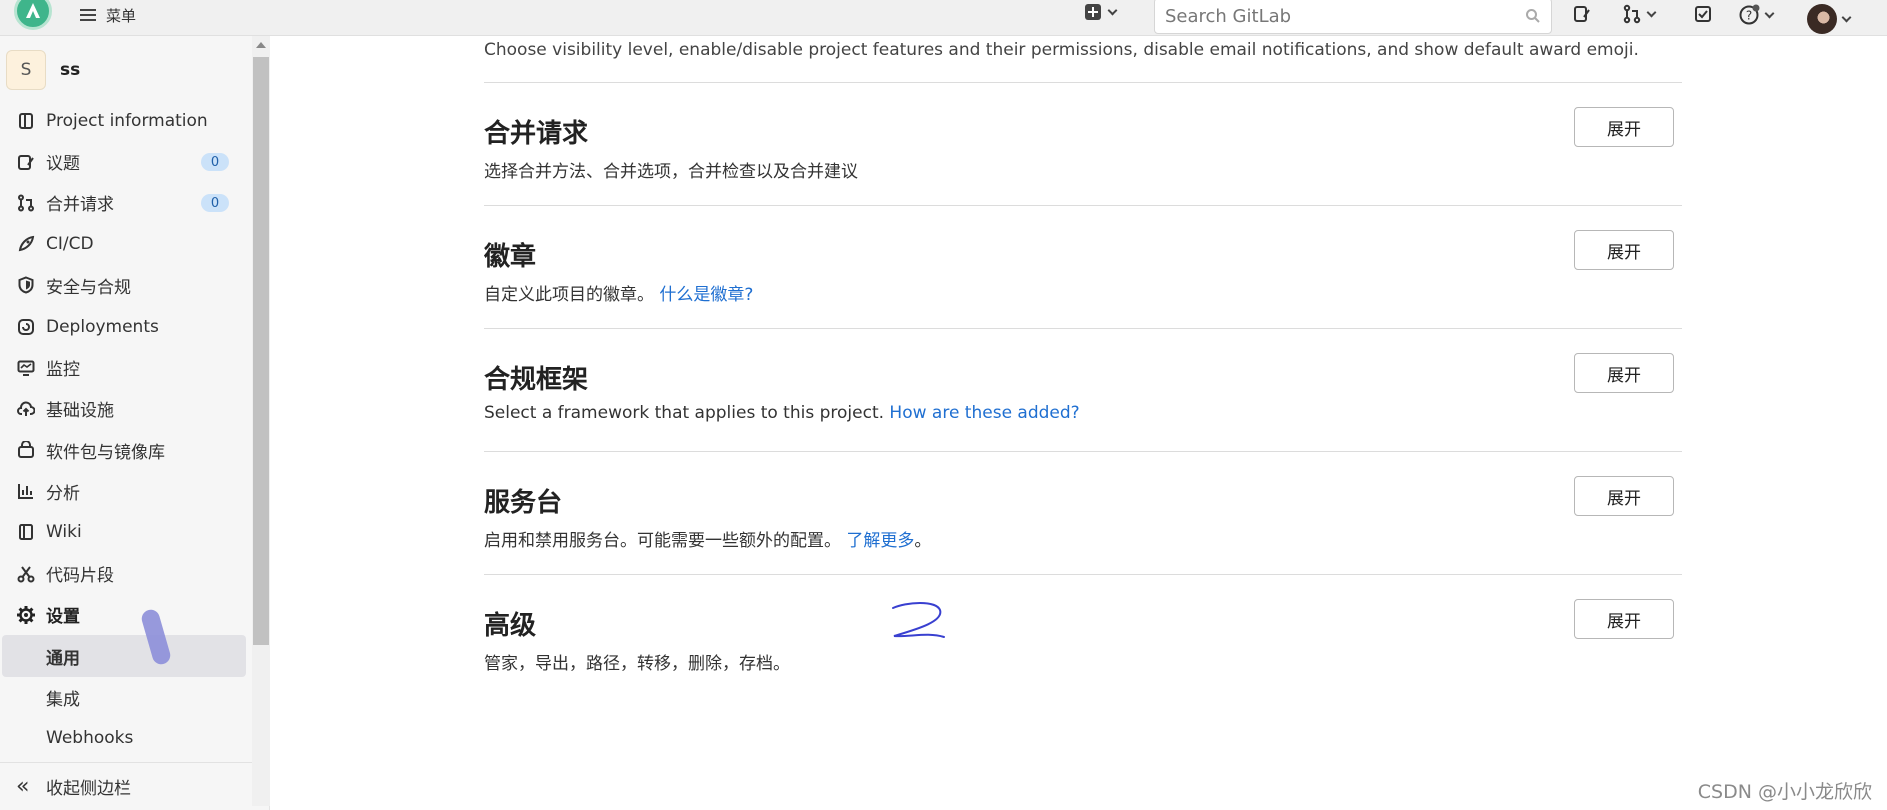 This screenshot has width=1887, height=810. I want to click on search-input: Search GitLab, so click(1353, 17).